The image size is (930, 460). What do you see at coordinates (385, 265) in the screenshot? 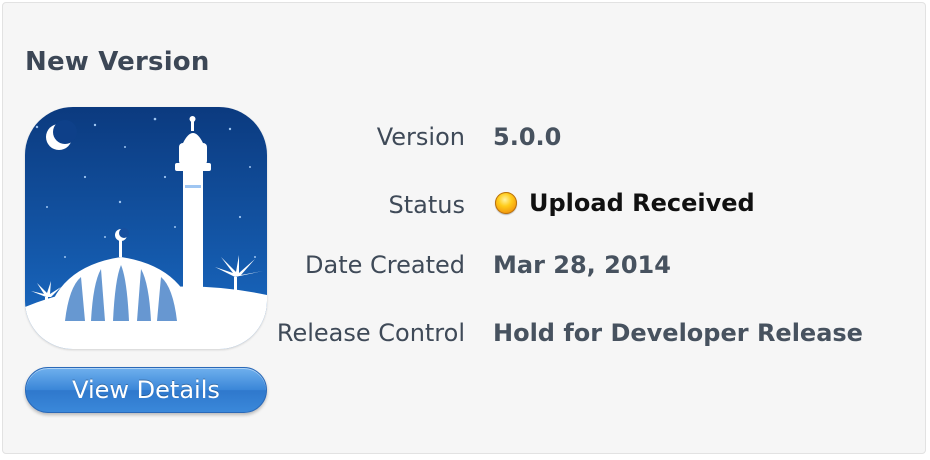
I see `date-created-label: Date Created` at bounding box center [385, 265].